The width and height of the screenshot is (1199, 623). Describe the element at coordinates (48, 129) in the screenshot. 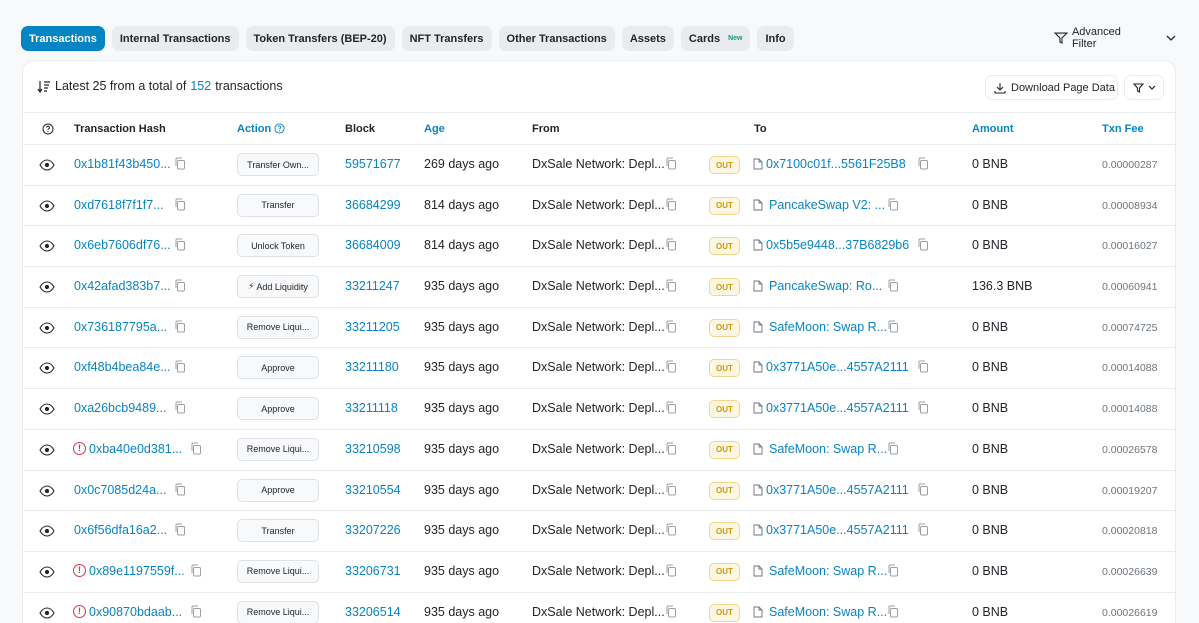

I see `help-icon` at that location.